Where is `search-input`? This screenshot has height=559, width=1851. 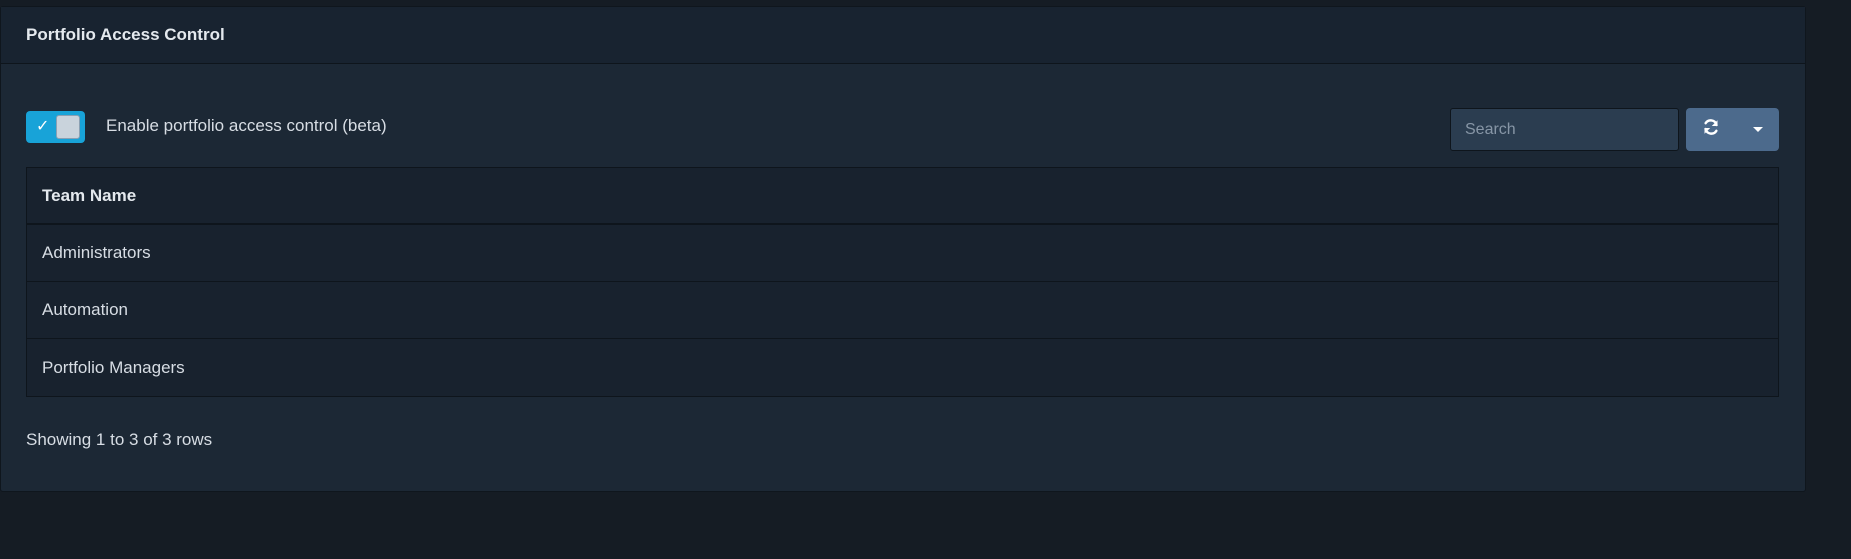 search-input is located at coordinates (1564, 129).